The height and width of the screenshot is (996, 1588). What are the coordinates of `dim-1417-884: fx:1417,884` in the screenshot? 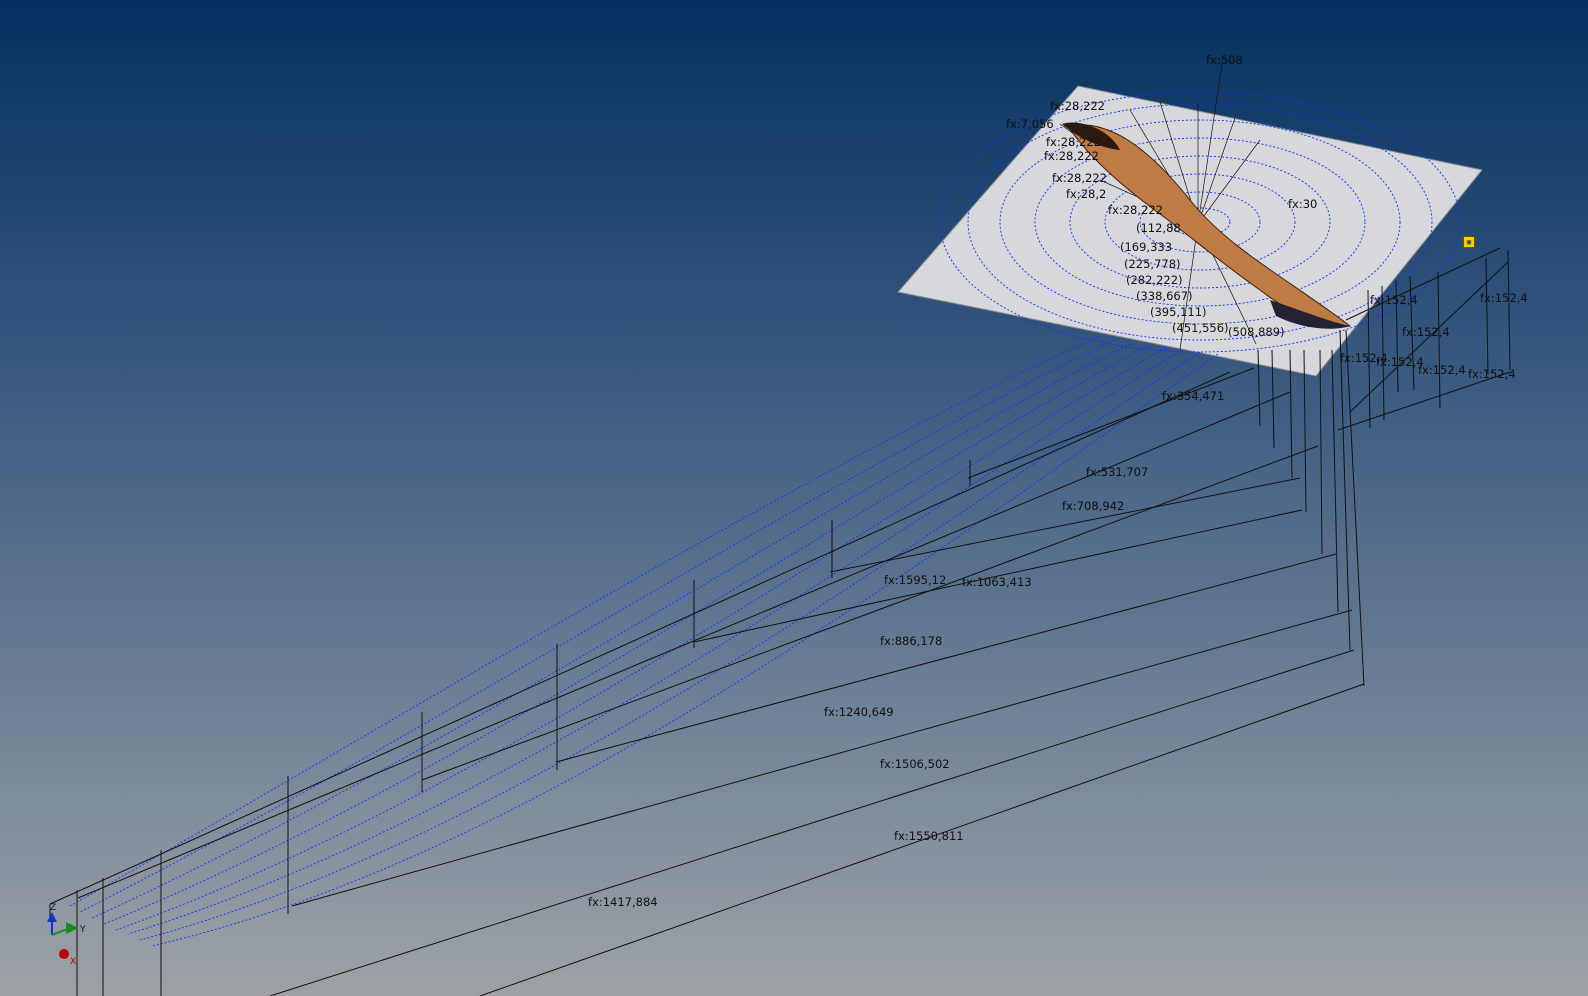 It's located at (623, 902).